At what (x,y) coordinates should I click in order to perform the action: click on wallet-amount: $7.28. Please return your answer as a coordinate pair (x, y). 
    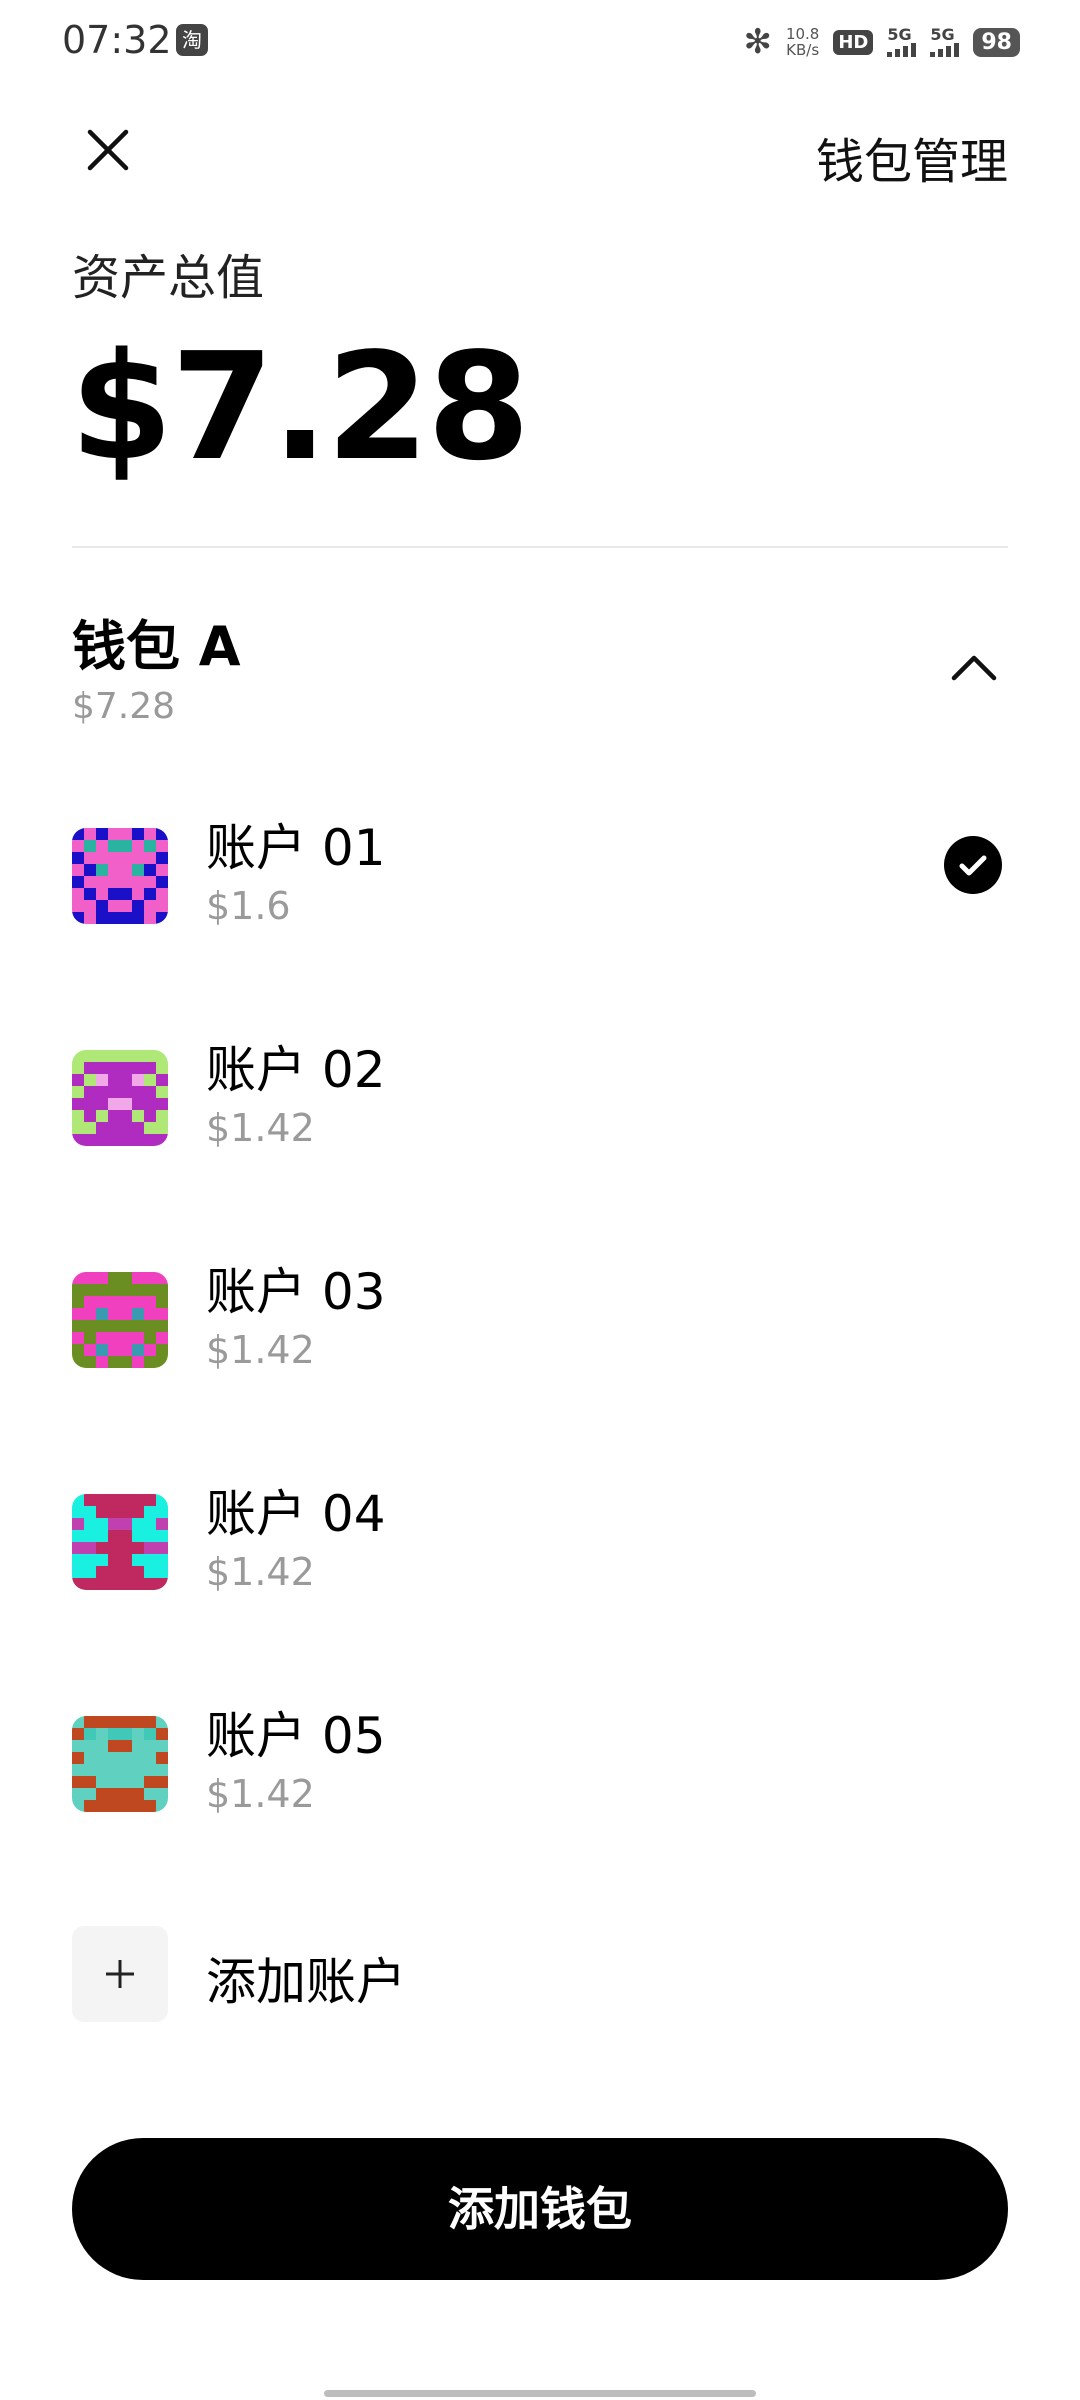
    Looking at the image, I should click on (124, 706).